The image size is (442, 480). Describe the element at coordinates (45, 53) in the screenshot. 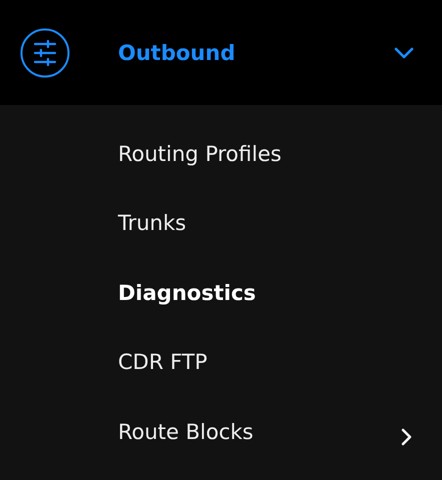

I see `settings-icon` at that location.